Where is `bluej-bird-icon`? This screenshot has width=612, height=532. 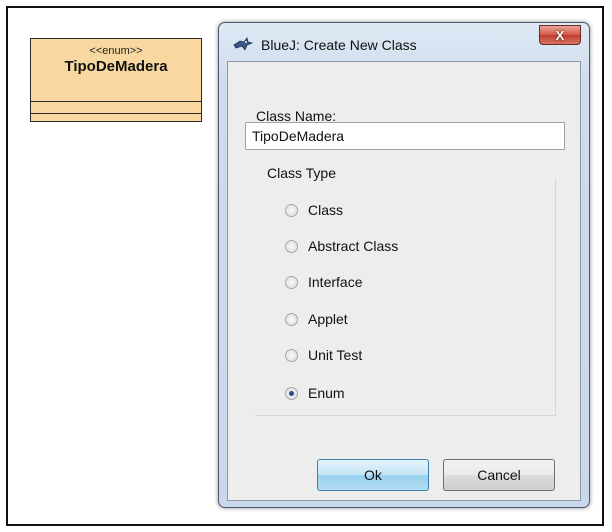
bluej-bird-icon is located at coordinates (243, 44).